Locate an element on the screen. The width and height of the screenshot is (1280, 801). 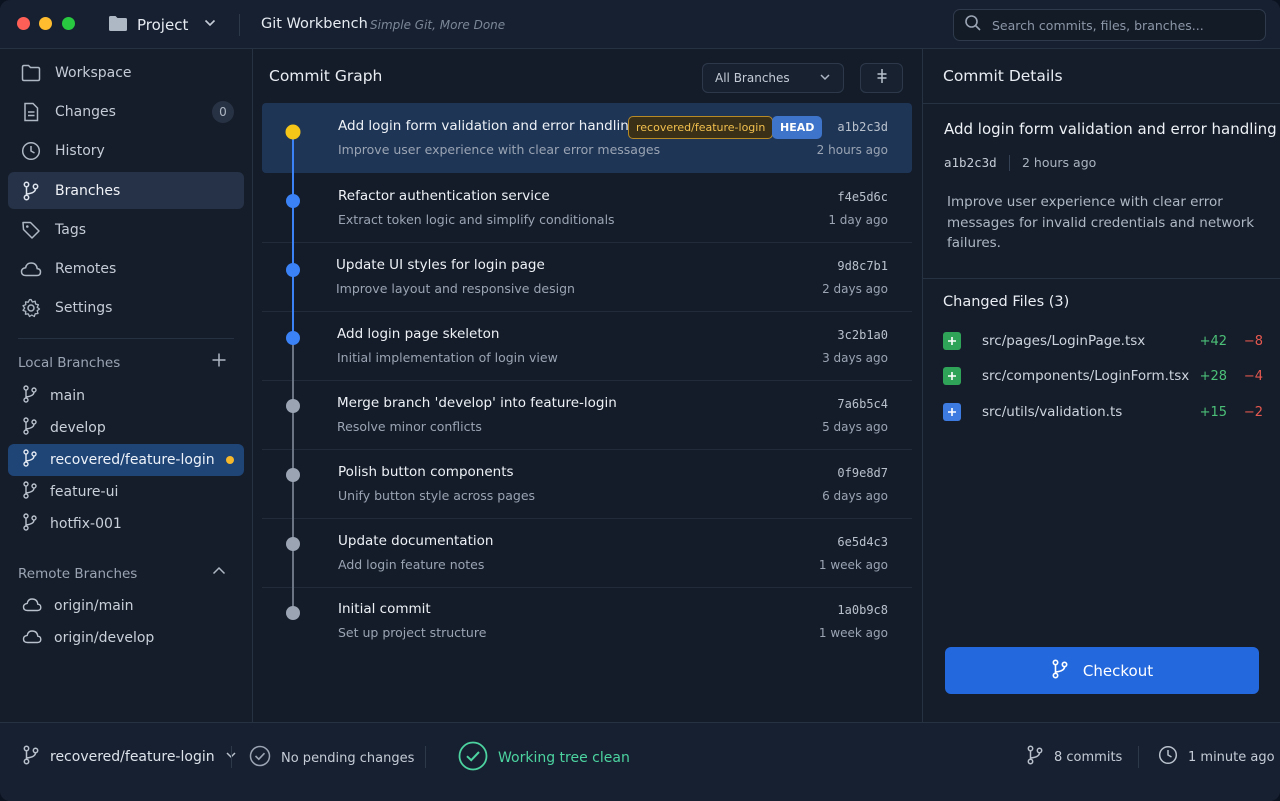
status-divider is located at coordinates (231, 757).